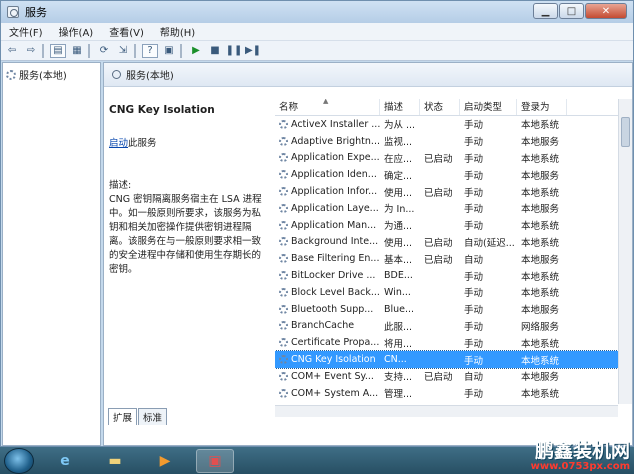 This screenshot has height=474, width=634. What do you see at coordinates (453, 258) in the screenshot?
I see `table-row: Base Filtering En... 基本... 已启动 自动 本地服务` at bounding box center [453, 258].